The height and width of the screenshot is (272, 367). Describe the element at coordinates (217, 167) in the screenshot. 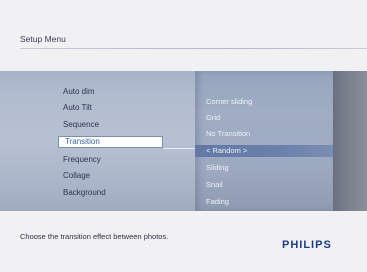

I see `submenu-item-sliding: Sliding` at that location.